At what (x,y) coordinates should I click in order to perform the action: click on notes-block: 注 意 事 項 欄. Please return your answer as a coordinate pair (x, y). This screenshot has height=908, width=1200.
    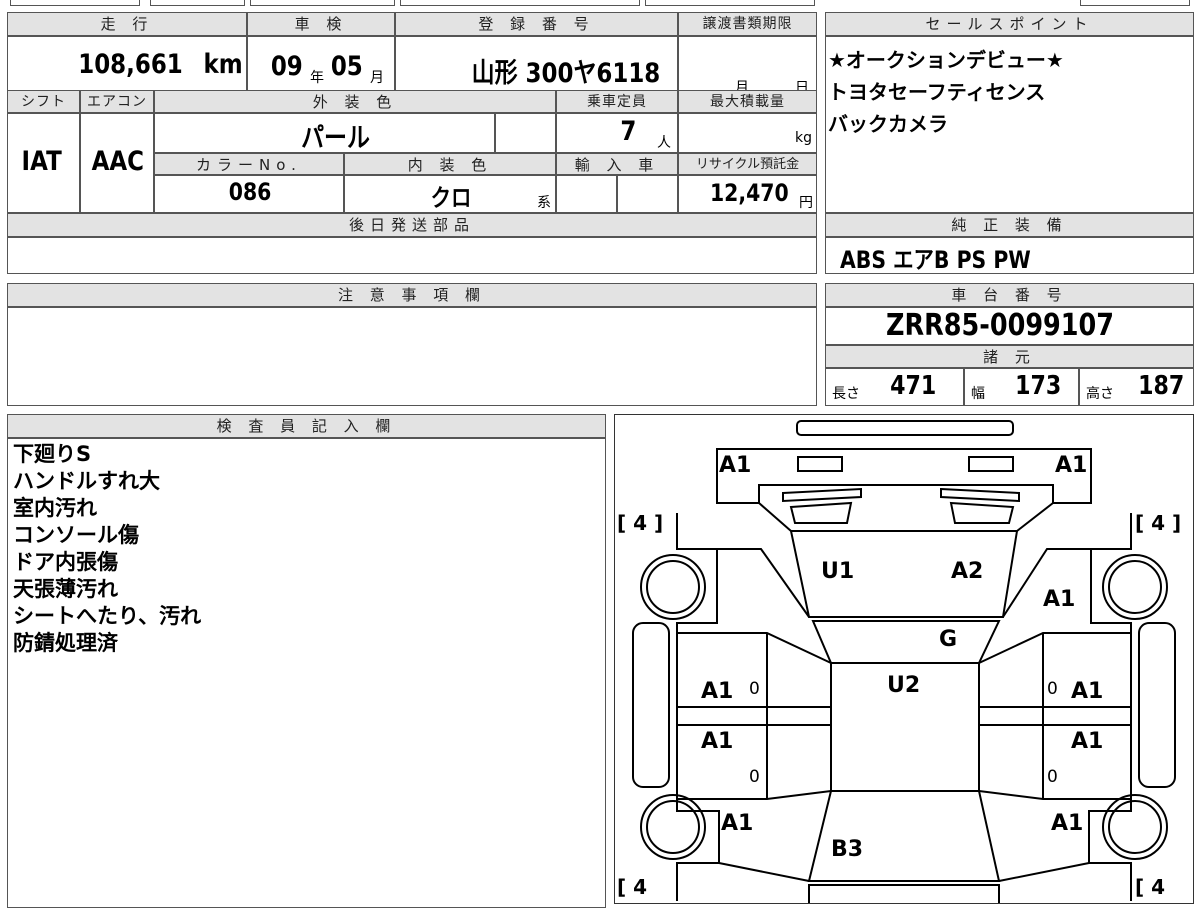
    Looking at the image, I should click on (412, 344).